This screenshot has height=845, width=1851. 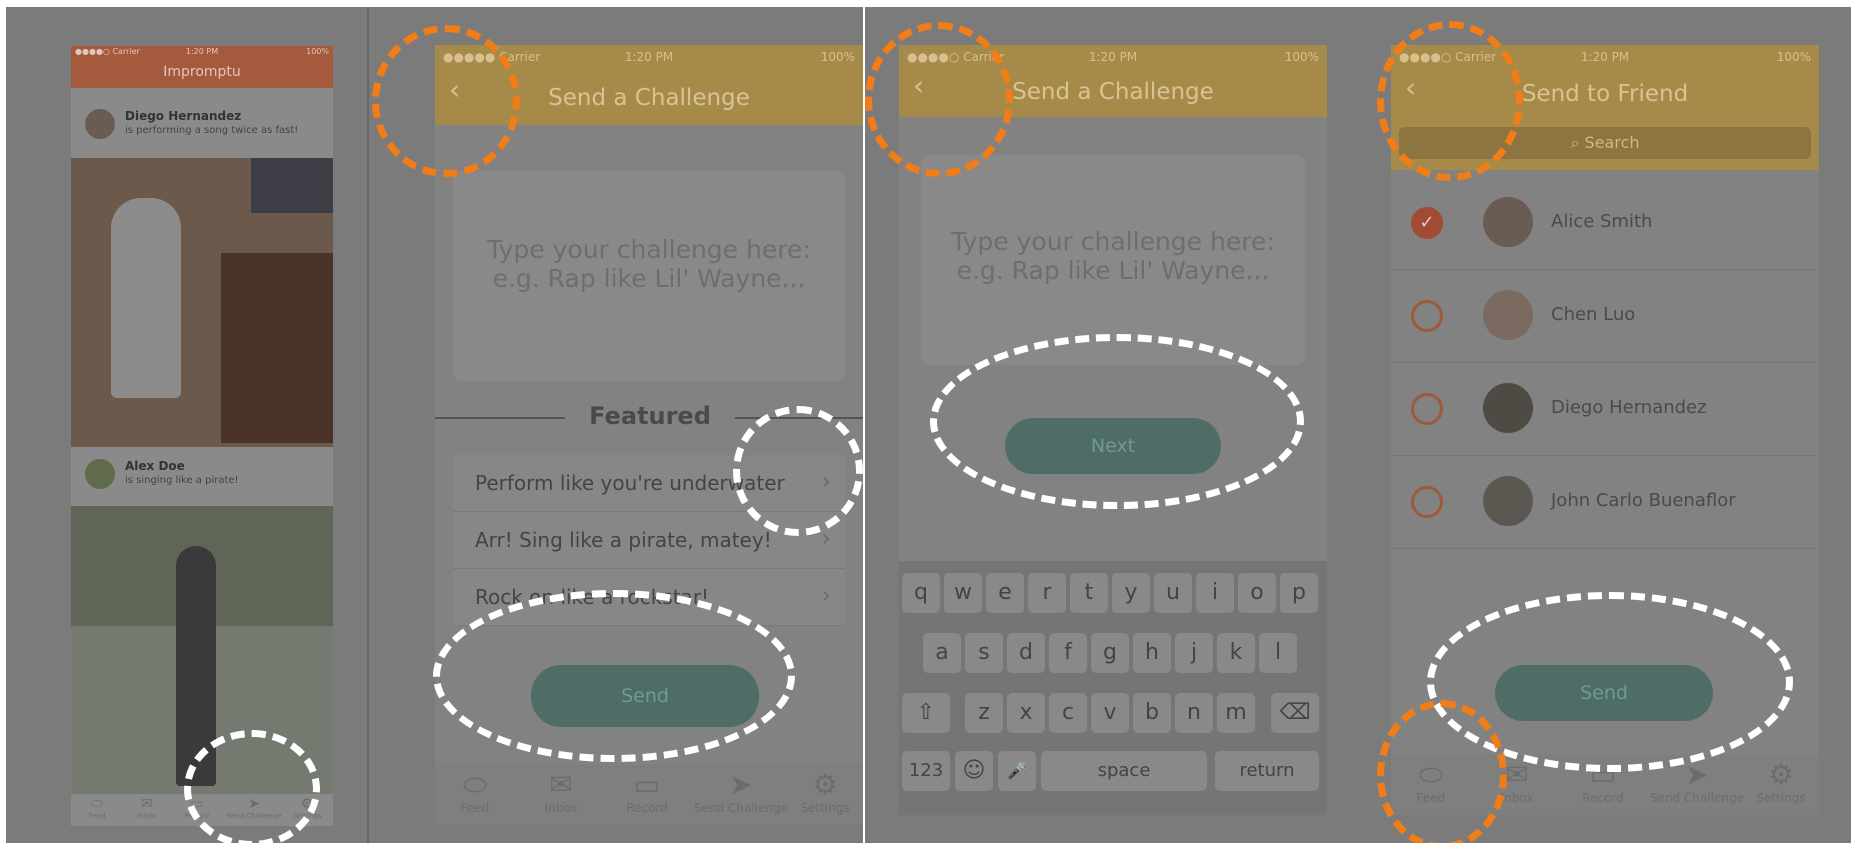 I want to click on key: z, so click(x=984, y=713).